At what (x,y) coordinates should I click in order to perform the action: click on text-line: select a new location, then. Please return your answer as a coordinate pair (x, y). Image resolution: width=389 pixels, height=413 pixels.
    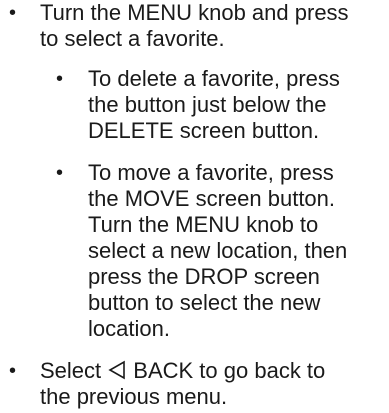
    Looking at the image, I should click on (218, 250).